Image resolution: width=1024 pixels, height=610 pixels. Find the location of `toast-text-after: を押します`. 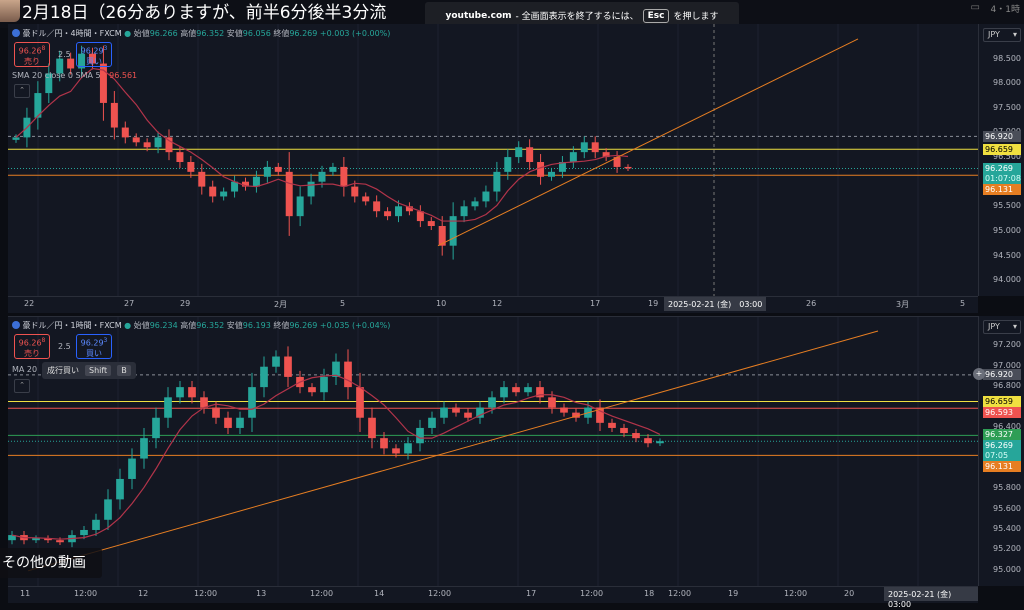

toast-text-after: を押します is located at coordinates (696, 17).